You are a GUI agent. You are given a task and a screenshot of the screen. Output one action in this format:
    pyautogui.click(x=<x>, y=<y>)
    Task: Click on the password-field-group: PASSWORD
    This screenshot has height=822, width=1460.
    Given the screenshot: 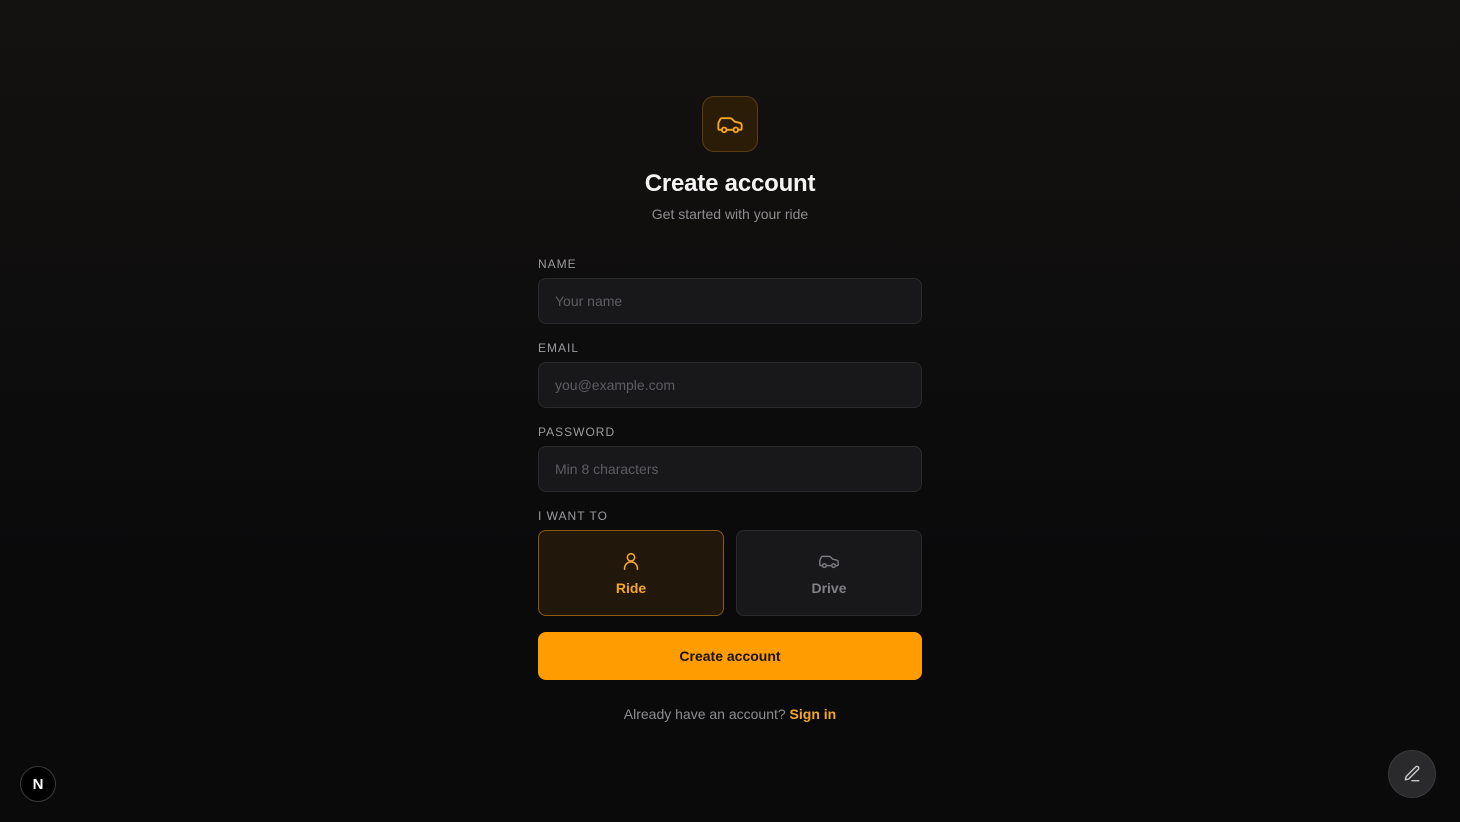 What is the action you would take?
    pyautogui.click(x=730, y=458)
    